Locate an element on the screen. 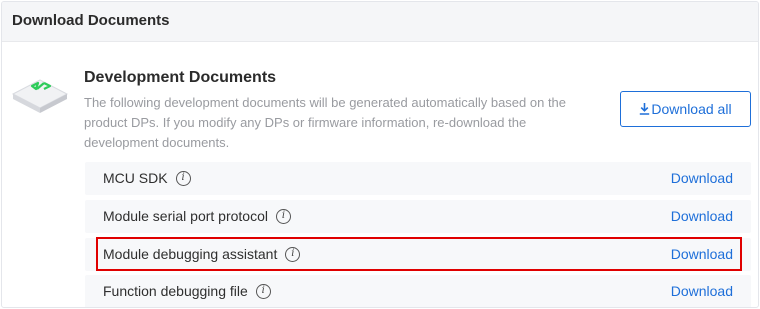 The height and width of the screenshot is (309, 760). download-all-label: Download all is located at coordinates (691, 109).